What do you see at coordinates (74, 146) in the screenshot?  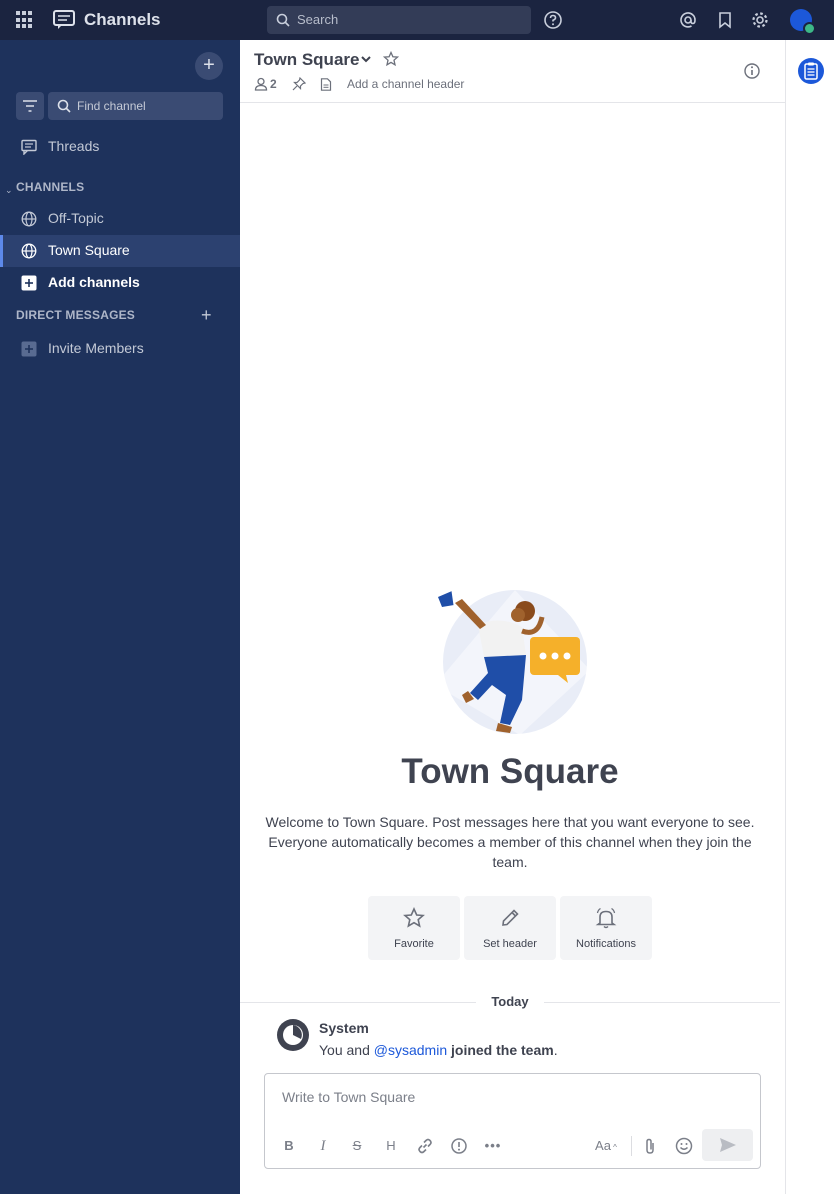 I see `sidebar-item-label: Threads` at bounding box center [74, 146].